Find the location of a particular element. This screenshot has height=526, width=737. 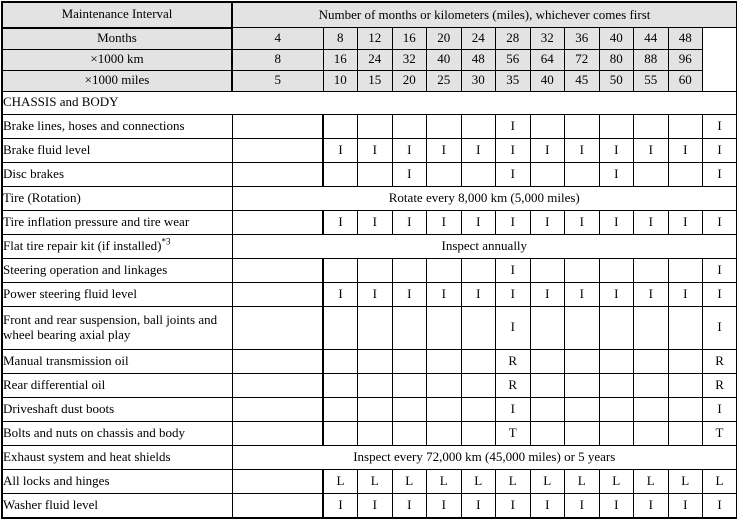

header-row-1000-km: ×1000 km81624324048566472808896 is located at coordinates (369, 59).